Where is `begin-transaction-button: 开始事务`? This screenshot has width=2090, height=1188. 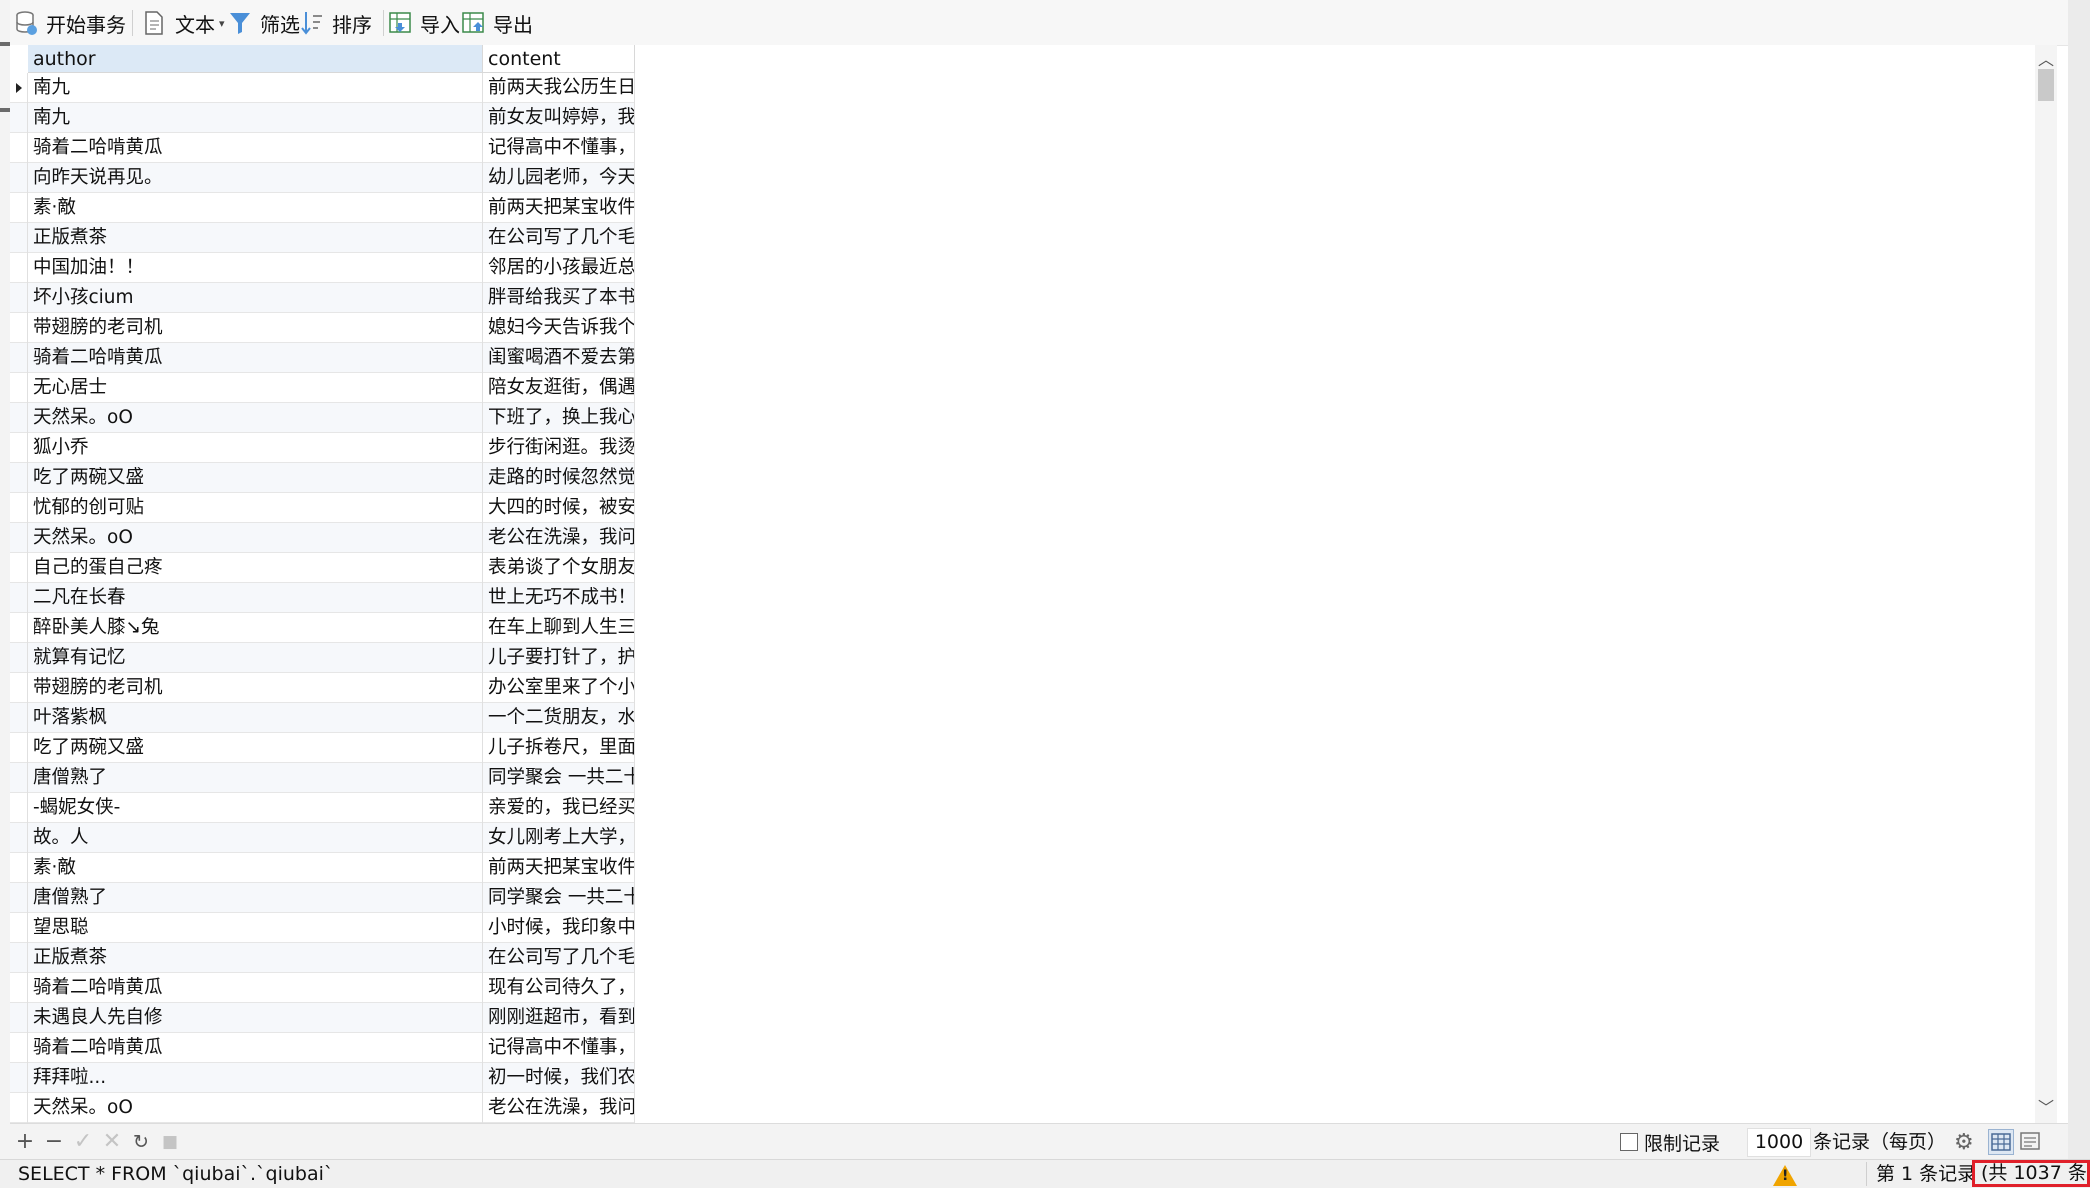
begin-transaction-button: 开始事务 is located at coordinates (70, 23).